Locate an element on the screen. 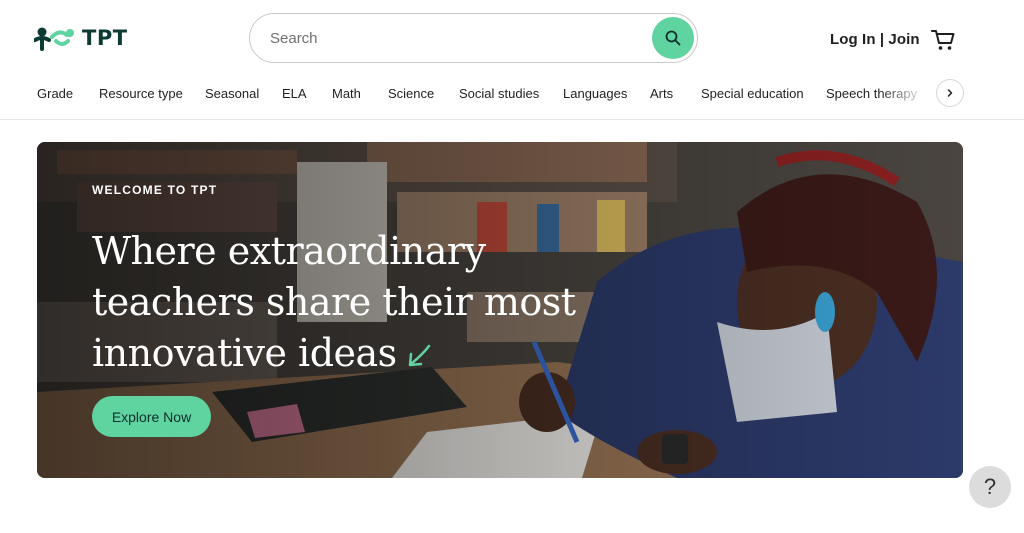 This screenshot has width=1024, height=533. logo: TPT is located at coordinates (81, 38).